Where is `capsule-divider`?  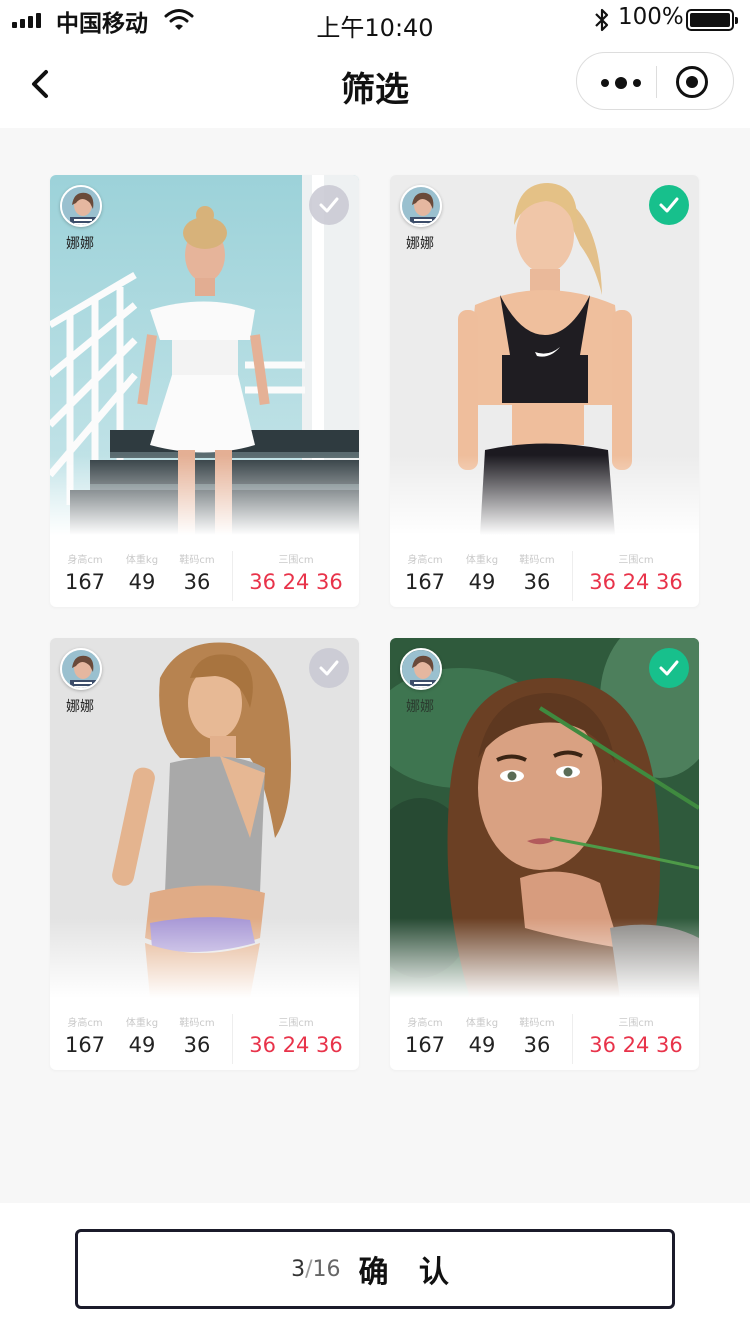 capsule-divider is located at coordinates (656, 82).